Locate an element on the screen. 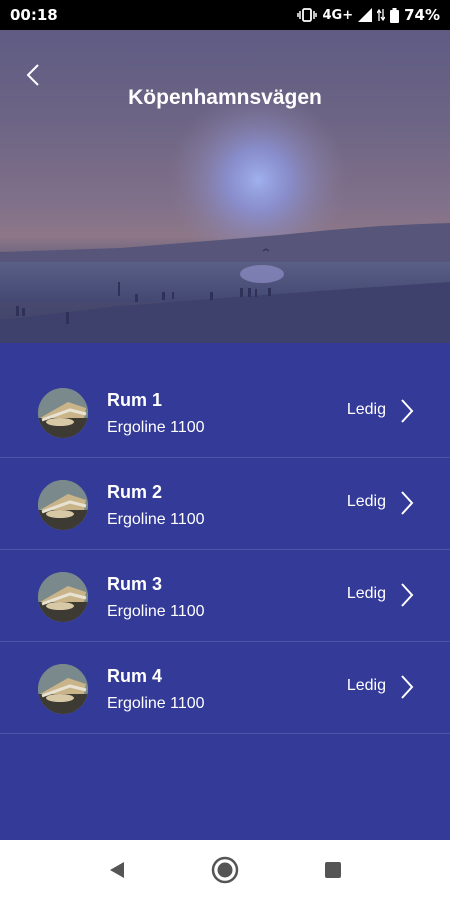 The height and width of the screenshot is (900, 450). nav-recents-button is located at coordinates (333, 870).